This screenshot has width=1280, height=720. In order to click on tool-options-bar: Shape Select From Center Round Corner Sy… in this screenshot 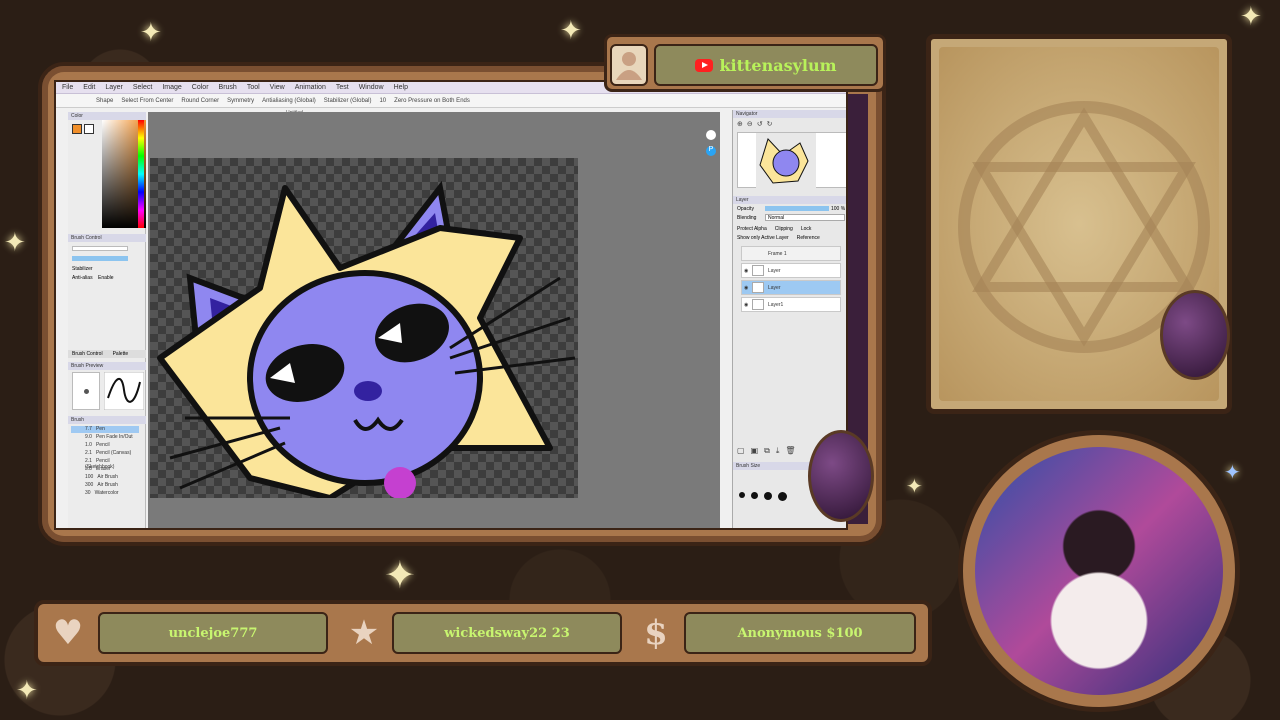, I will do `click(451, 101)`.